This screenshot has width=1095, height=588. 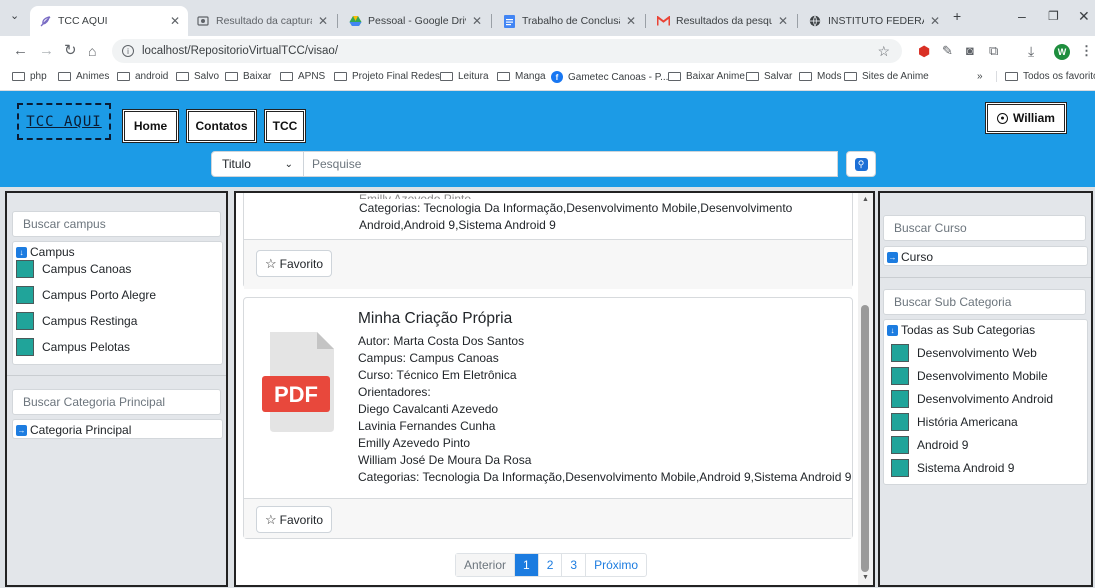 What do you see at coordinates (521, 76) in the screenshot?
I see `bookmark-manga: Manga` at bounding box center [521, 76].